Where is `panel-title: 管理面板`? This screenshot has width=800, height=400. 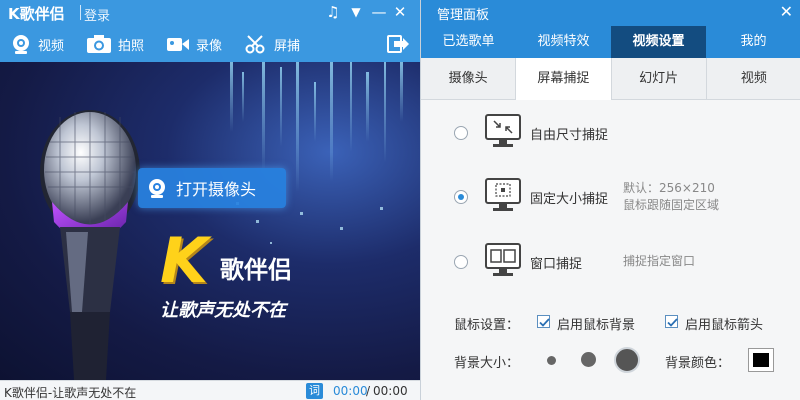
panel-title: 管理面板 is located at coordinates (463, 15).